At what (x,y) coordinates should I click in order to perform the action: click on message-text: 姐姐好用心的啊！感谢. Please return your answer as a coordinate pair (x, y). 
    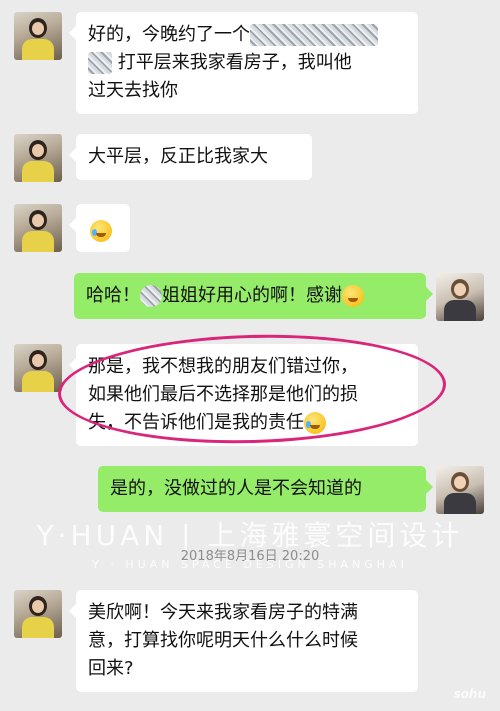
    Looking at the image, I should click on (252, 295).